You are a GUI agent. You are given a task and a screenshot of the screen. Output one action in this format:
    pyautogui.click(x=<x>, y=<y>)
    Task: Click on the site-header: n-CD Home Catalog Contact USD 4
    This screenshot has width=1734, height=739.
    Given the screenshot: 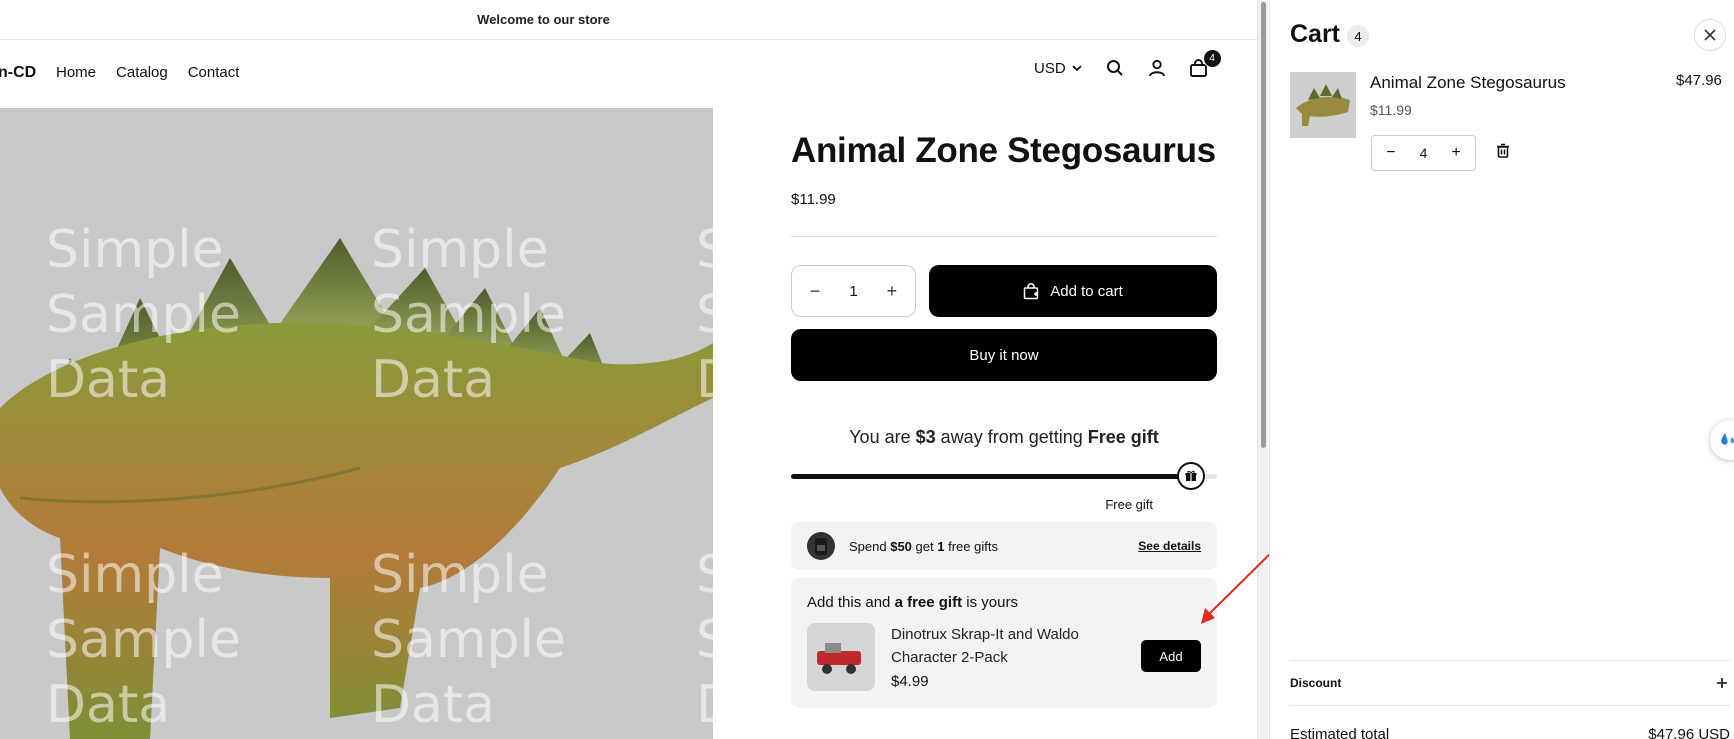 What is the action you would take?
    pyautogui.click(x=628, y=74)
    